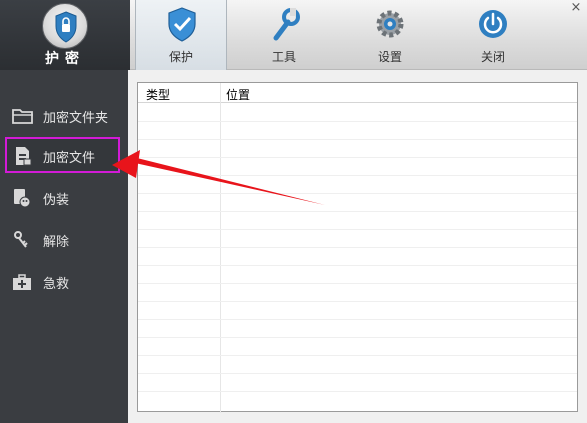  What do you see at coordinates (22, 240) in the screenshot?
I see `key-icon` at bounding box center [22, 240].